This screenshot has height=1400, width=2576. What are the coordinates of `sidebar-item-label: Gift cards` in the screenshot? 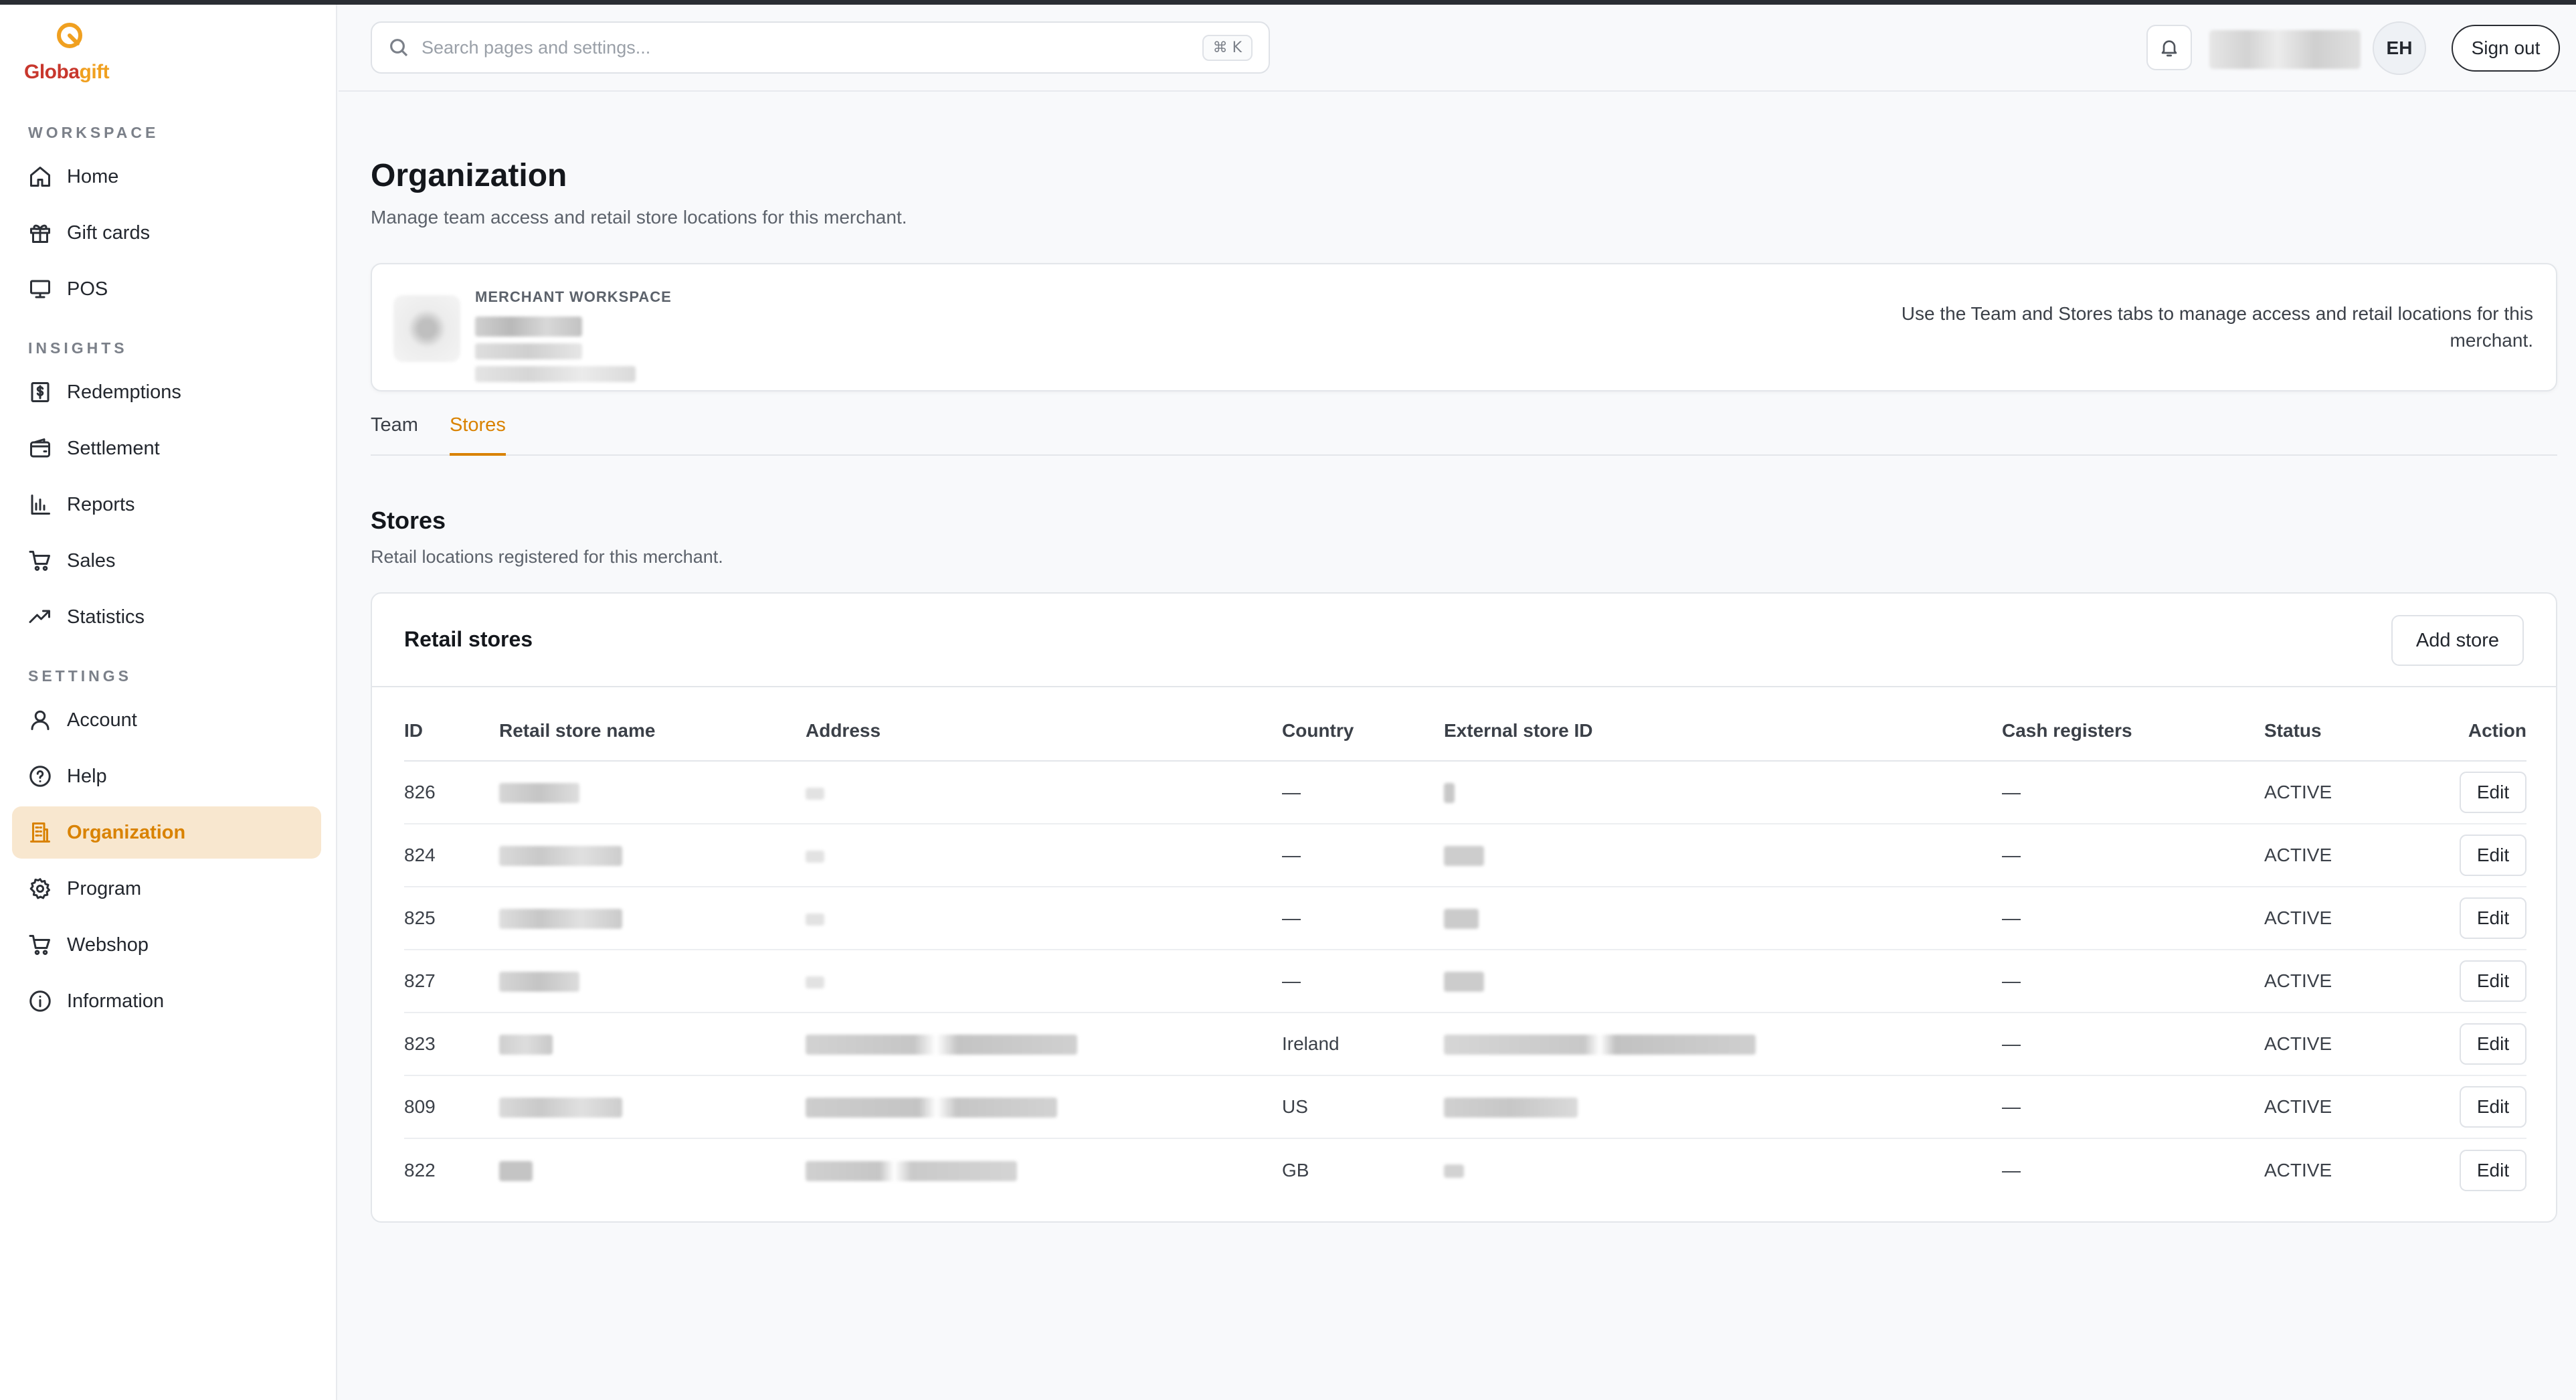 It's located at (109, 233).